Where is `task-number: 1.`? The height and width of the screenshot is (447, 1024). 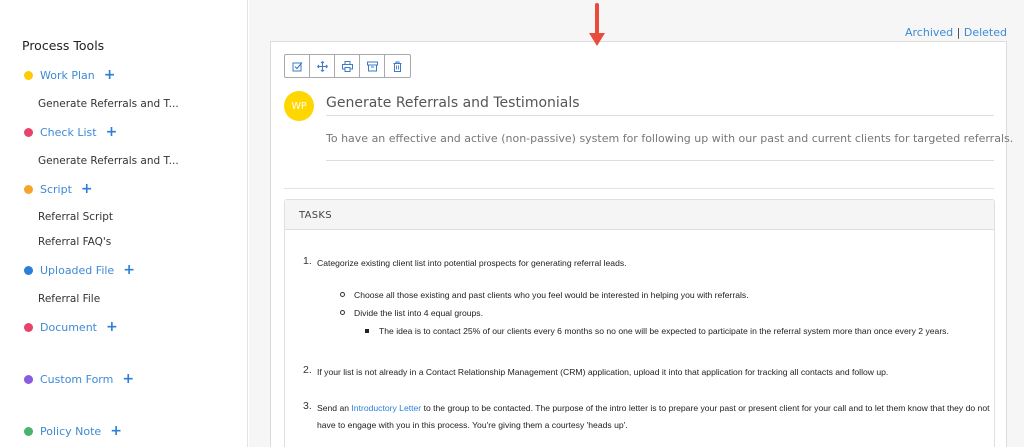 task-number: 1. is located at coordinates (307, 261).